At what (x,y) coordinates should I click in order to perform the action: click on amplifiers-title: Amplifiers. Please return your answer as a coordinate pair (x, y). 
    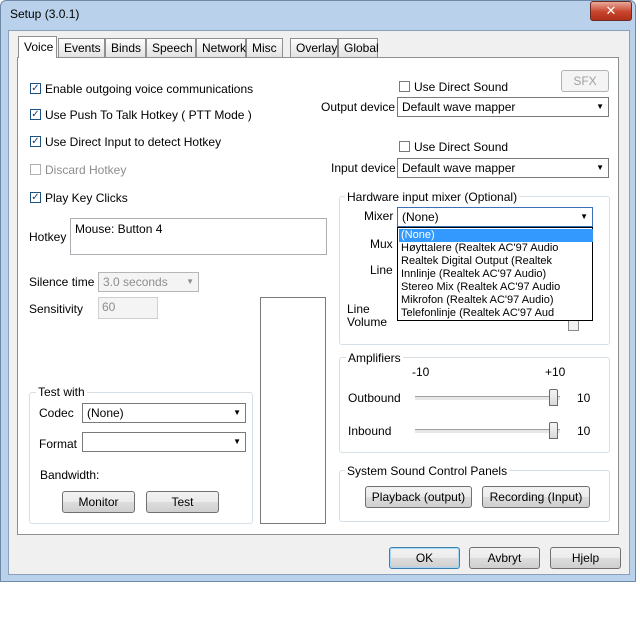
    Looking at the image, I should click on (374, 358).